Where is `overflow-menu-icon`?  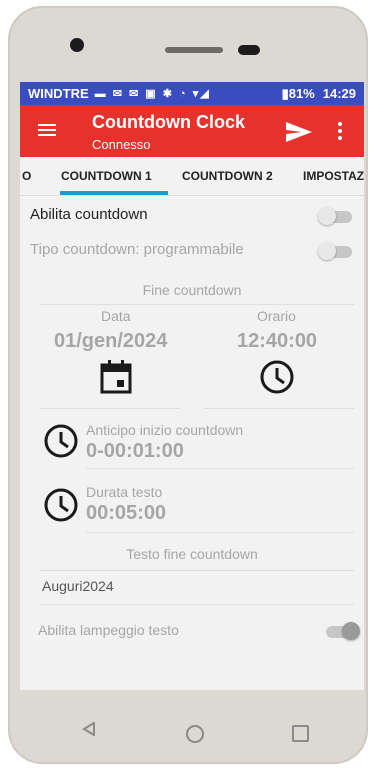 overflow-menu-icon is located at coordinates (340, 131).